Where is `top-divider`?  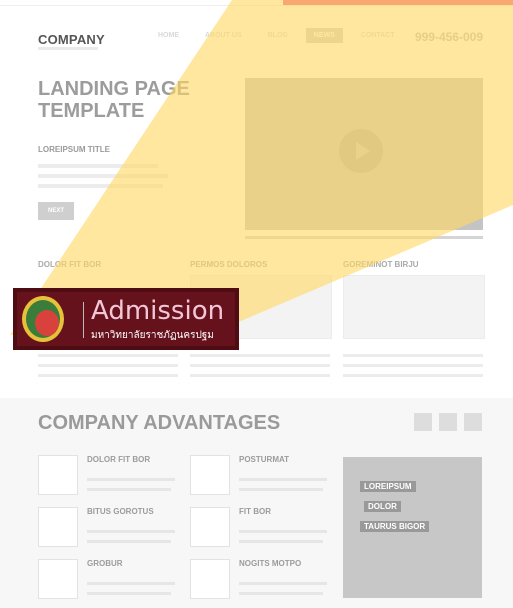 top-divider is located at coordinates (256, 5).